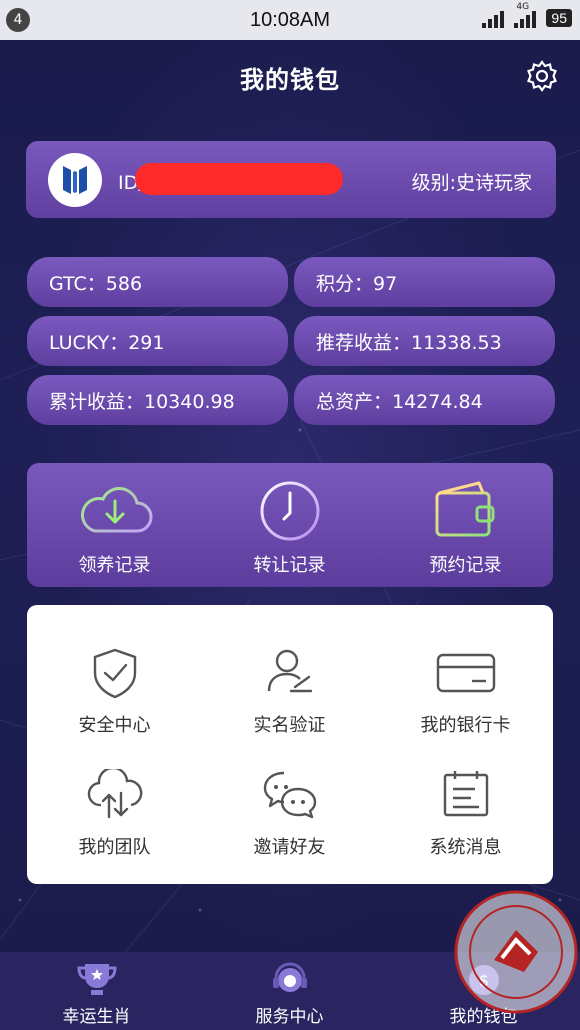 The width and height of the screenshot is (580, 1030). Describe the element at coordinates (424, 282) in the screenshot. I see `stat-points: 积分：97` at that location.